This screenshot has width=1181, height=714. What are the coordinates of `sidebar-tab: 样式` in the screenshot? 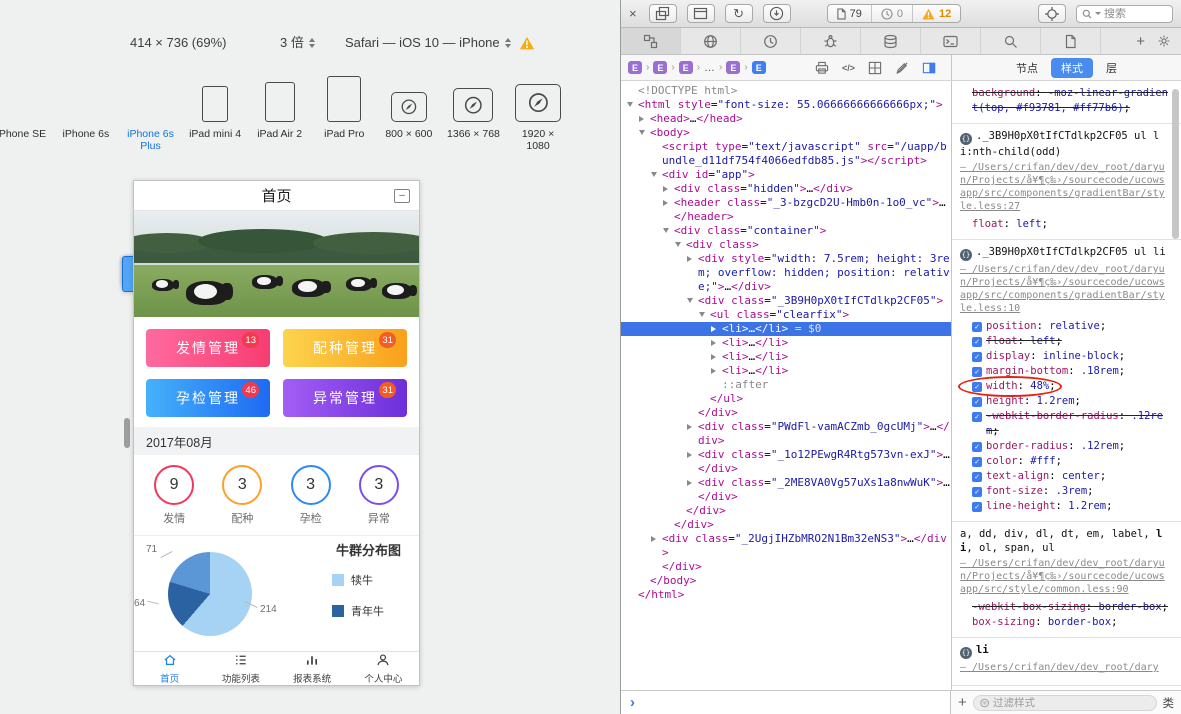 It's located at (1072, 67).